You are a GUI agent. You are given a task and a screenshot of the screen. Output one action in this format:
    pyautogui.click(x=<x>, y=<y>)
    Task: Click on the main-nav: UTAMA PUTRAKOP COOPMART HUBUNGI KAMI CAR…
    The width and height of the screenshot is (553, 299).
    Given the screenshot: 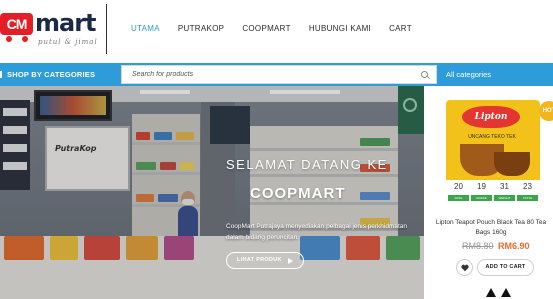 What is the action you would take?
    pyautogui.click(x=280, y=30)
    